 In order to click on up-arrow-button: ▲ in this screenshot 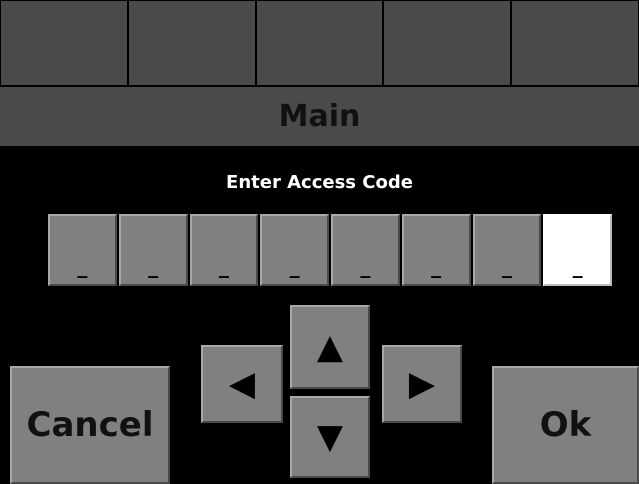, I will do `click(330, 347)`.